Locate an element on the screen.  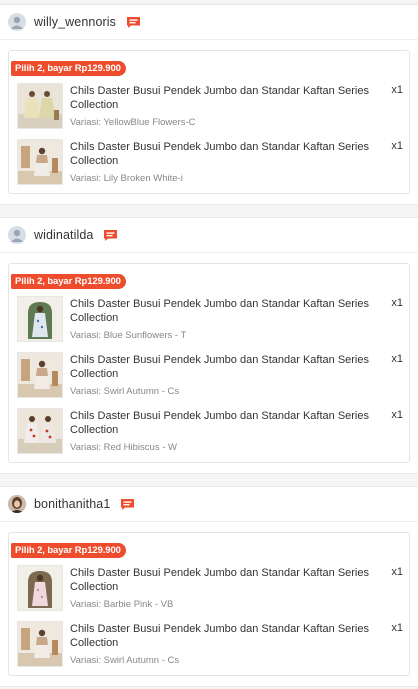
buyer-row: widinatilda is located at coordinates (209, 235).